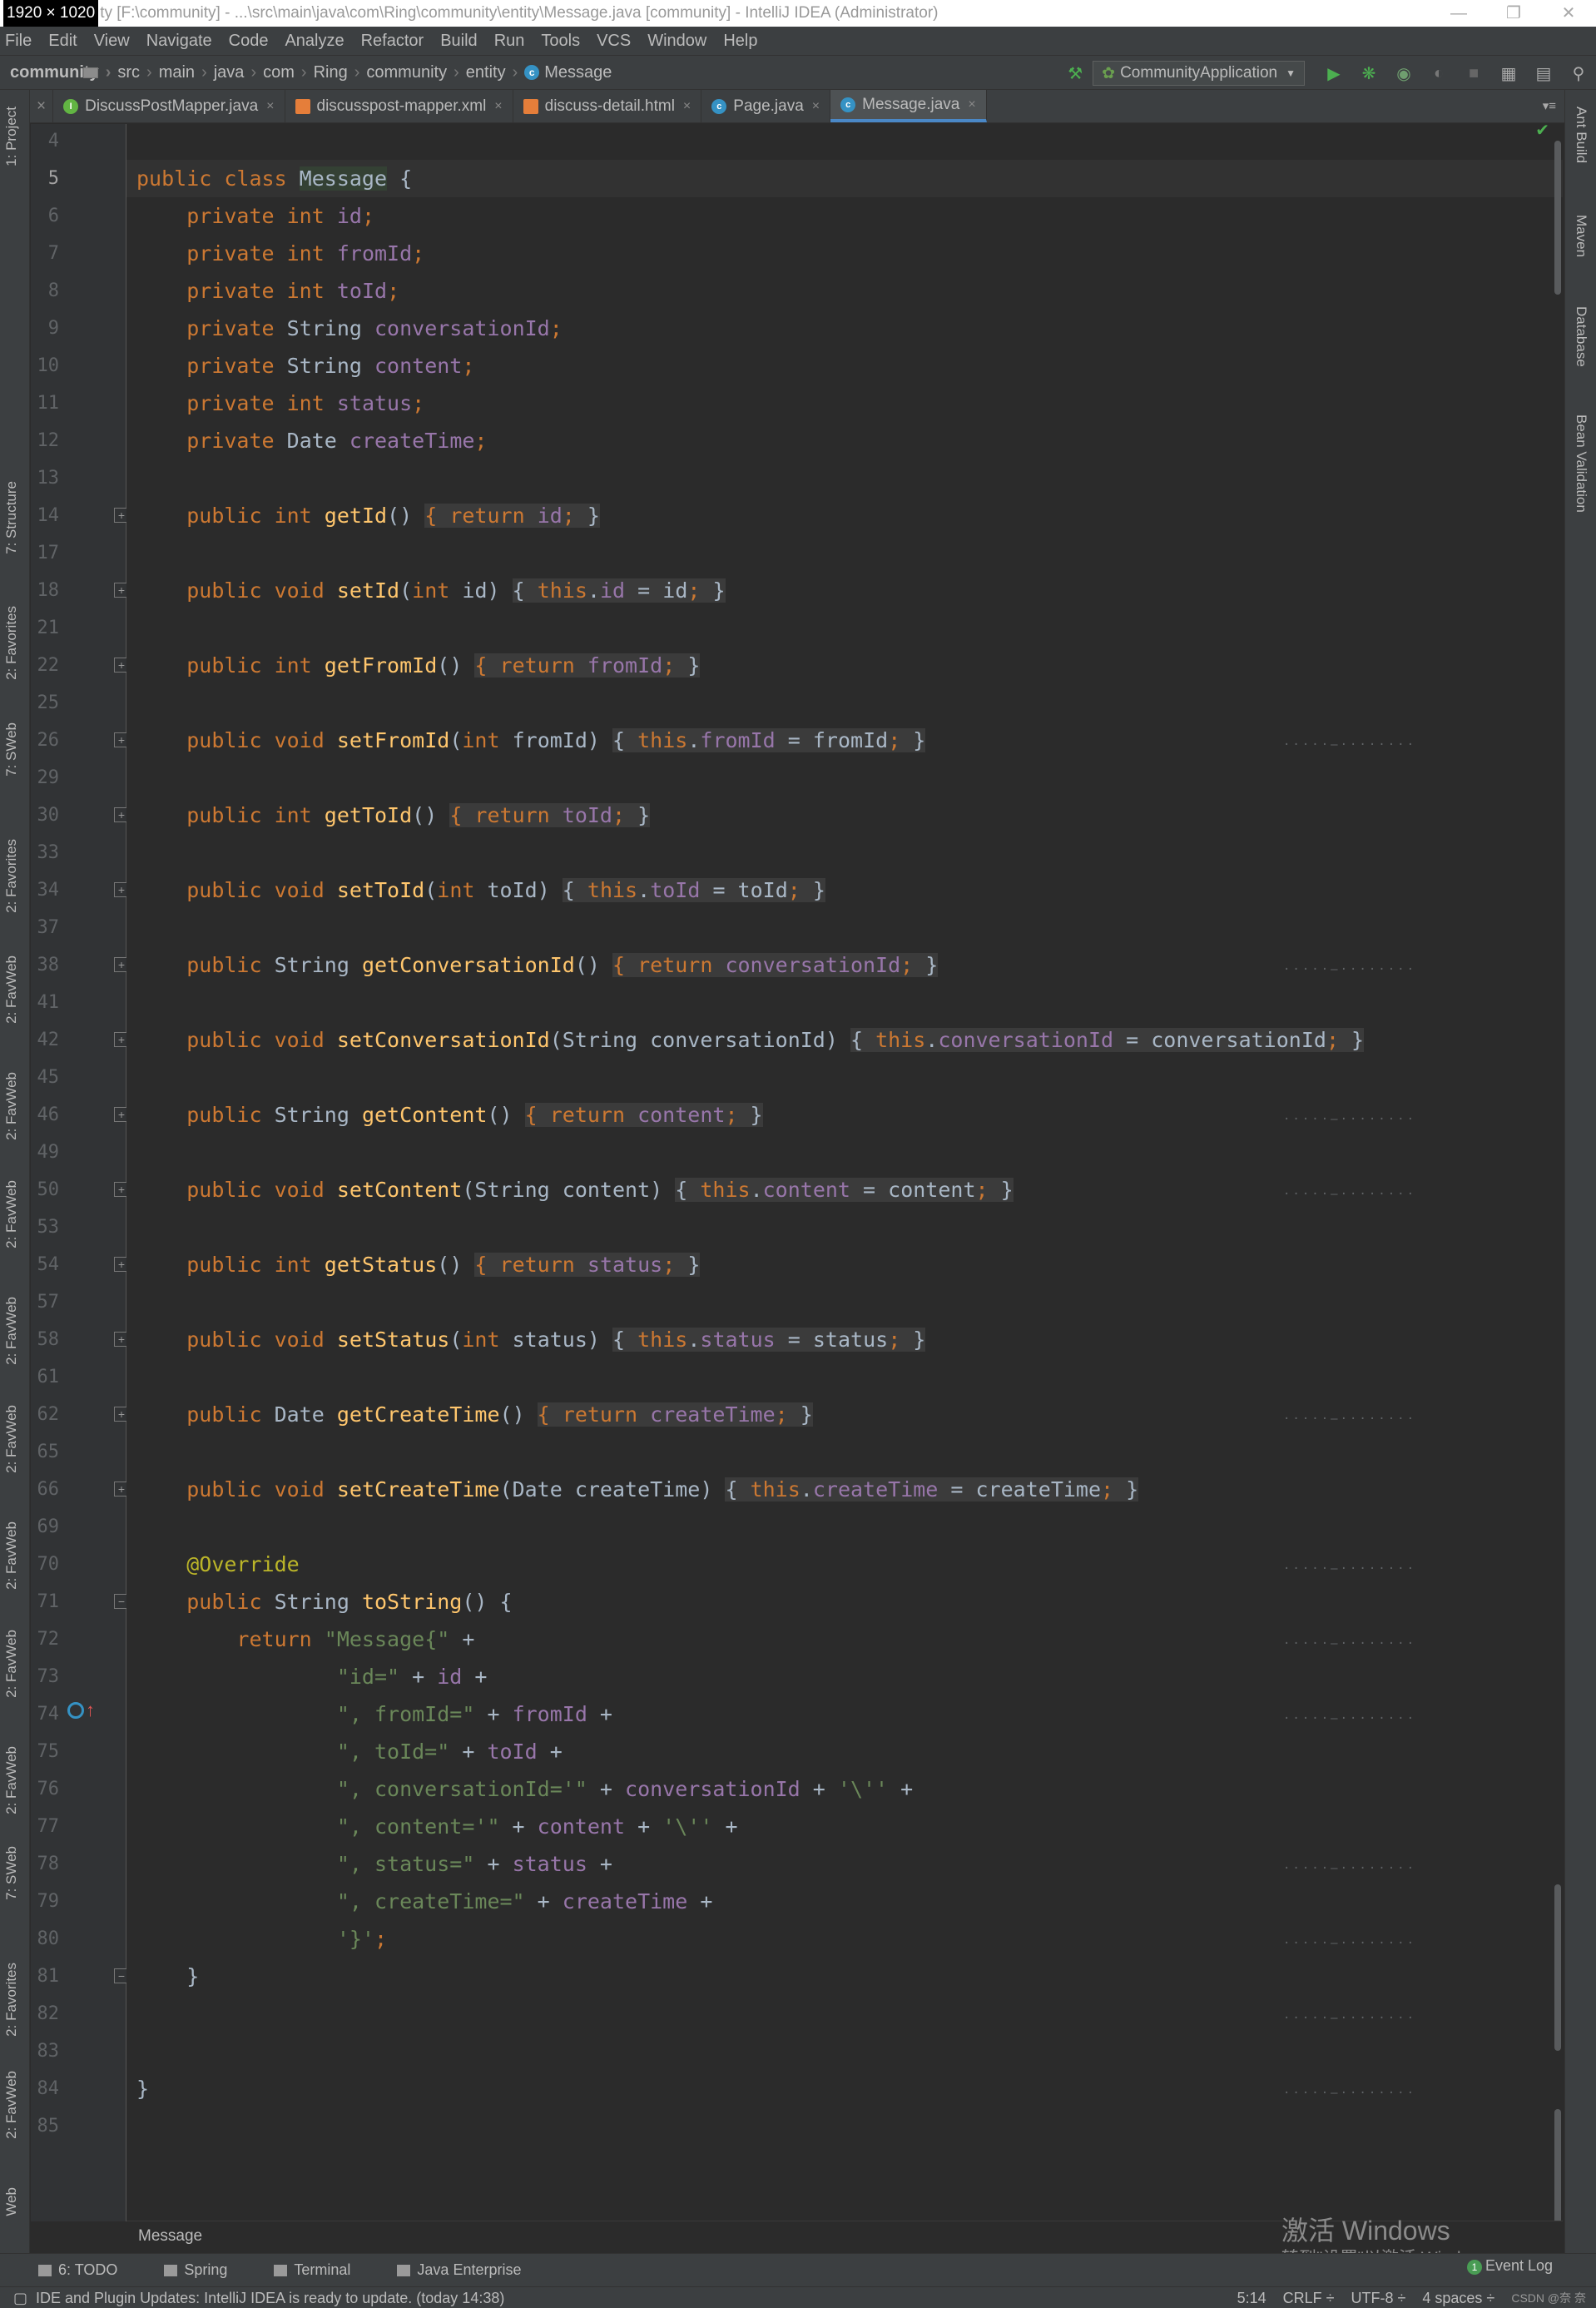 This screenshot has width=1596, height=2308. I want to click on run-configuration-select: ✿ CommunityApplication ▼, so click(1199, 73).